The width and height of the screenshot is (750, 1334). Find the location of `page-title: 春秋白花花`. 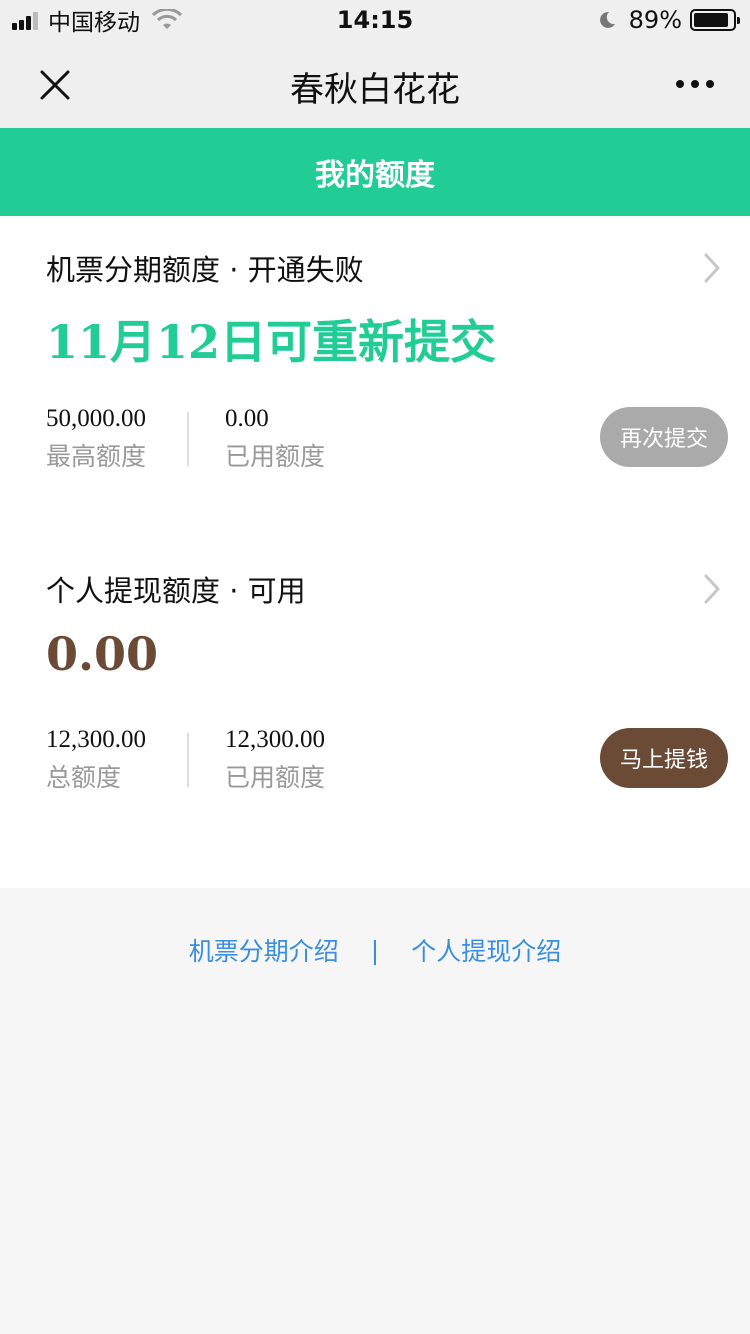

page-title: 春秋白花花 is located at coordinates (375, 90).